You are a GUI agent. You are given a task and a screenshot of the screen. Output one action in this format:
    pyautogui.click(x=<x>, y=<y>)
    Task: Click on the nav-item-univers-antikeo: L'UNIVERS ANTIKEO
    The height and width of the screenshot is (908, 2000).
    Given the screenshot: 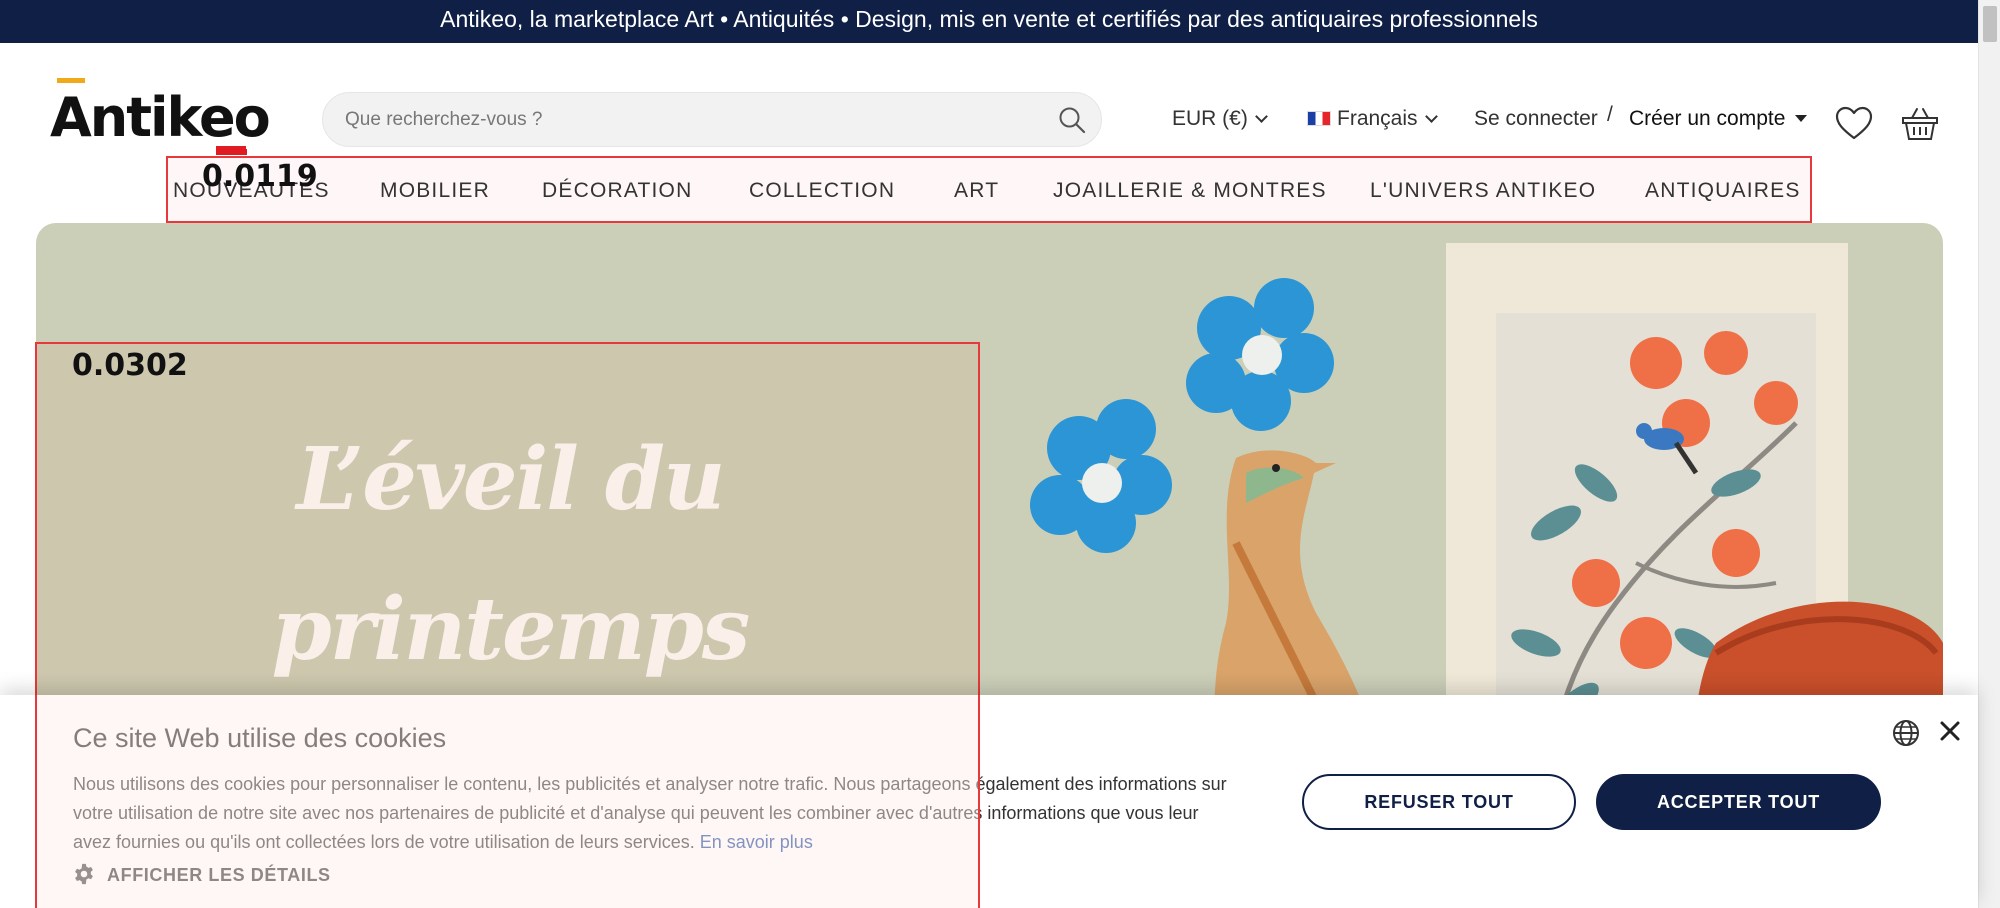 What is the action you would take?
    pyautogui.click(x=1483, y=191)
    